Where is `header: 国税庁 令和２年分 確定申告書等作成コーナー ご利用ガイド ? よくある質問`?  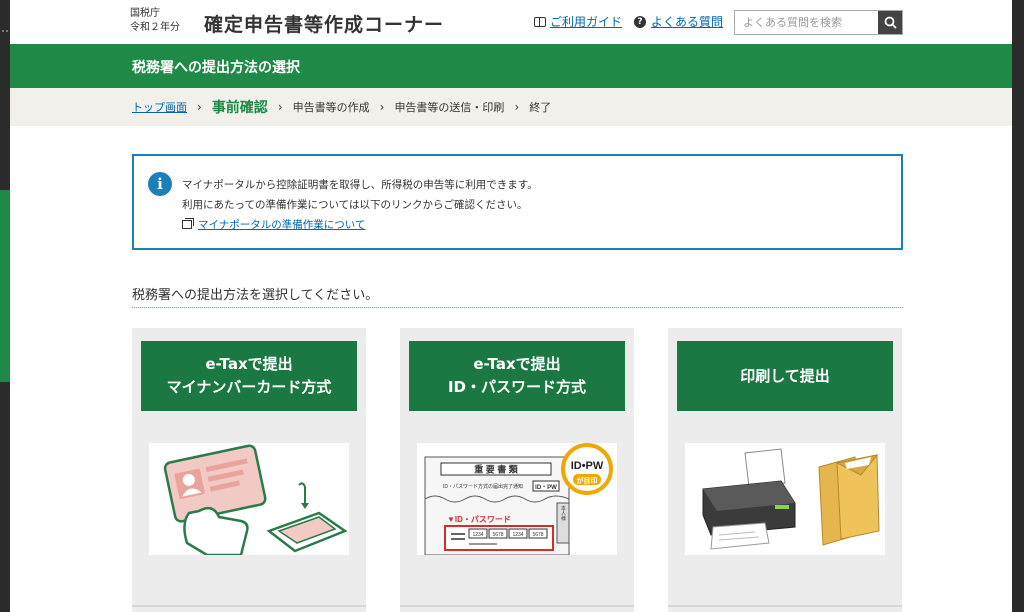 header: 国税庁 令和２年分 確定申告書等作成コーナー ご利用ガイド ? よくある質問 is located at coordinates (511, 22).